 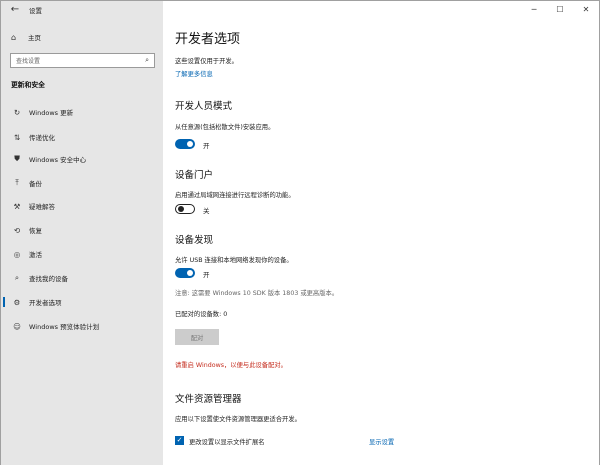 I want to click on sidebar-item-windows-security: ⛊ Windows 安全中心, so click(x=82, y=159).